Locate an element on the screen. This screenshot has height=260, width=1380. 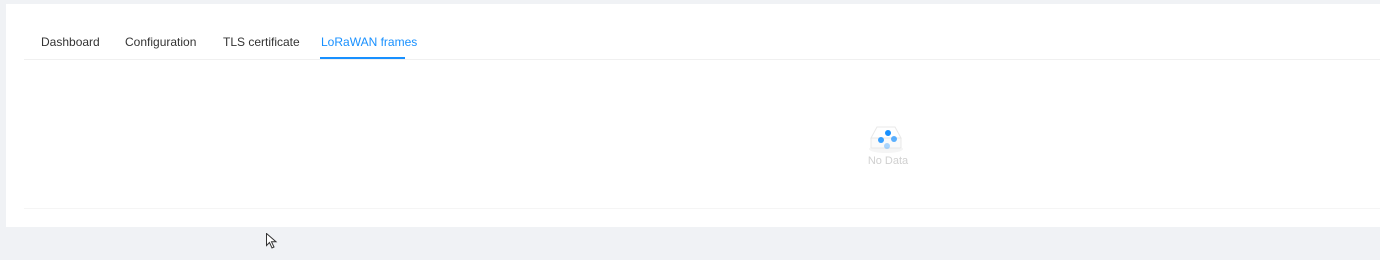
tab-dashboard: Dashboard is located at coordinates (70, 42).